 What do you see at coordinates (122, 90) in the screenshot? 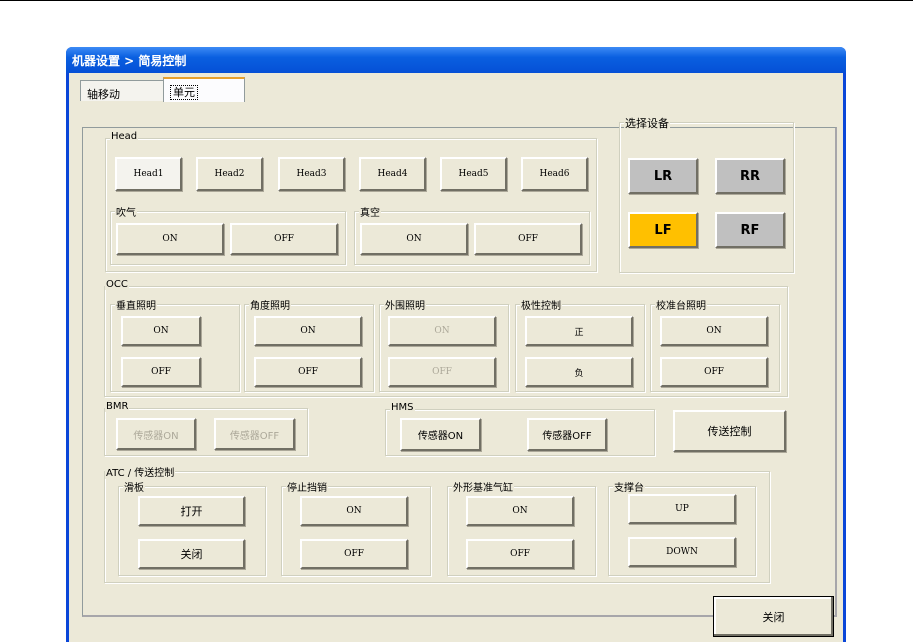
I see `tab-axis-move: 轴移动` at bounding box center [122, 90].